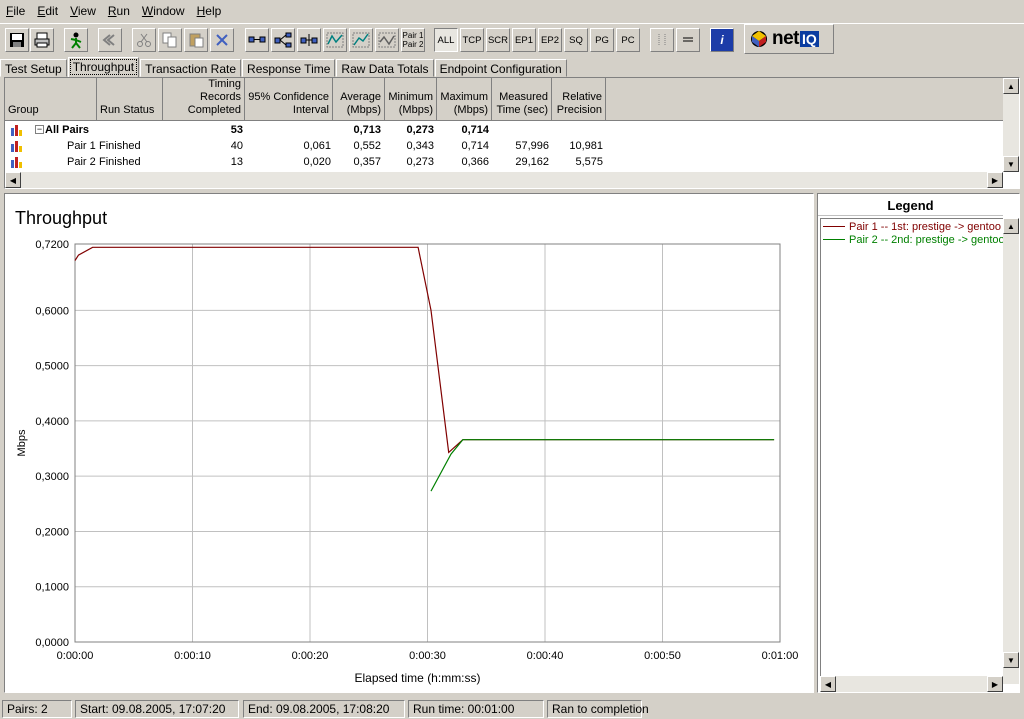 This screenshot has height=719, width=1024. Describe the element at coordinates (911, 684) in the screenshot. I see `legend-horizontal-scrollbar: ◀ ▶` at that location.